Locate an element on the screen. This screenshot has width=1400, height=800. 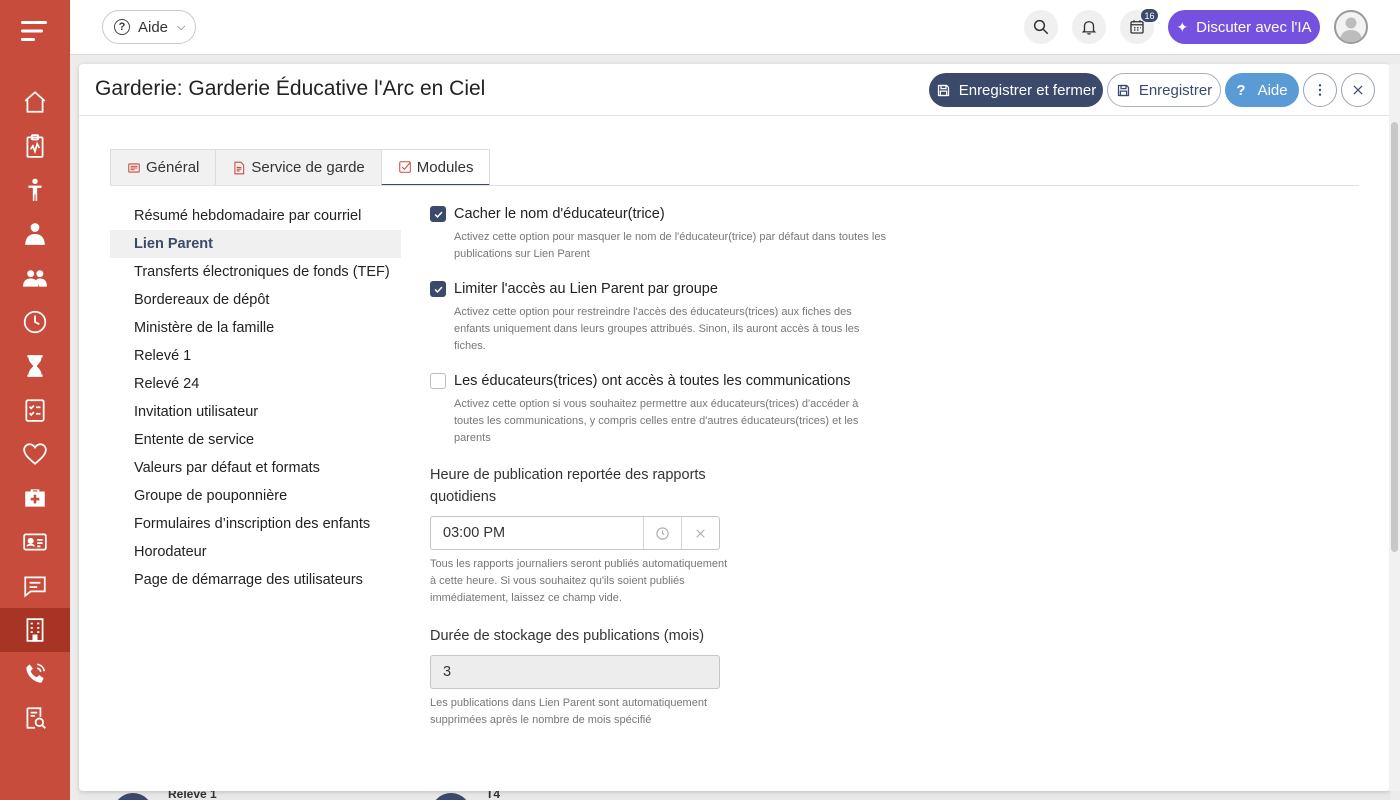
more-options-button is located at coordinates (1320, 90).